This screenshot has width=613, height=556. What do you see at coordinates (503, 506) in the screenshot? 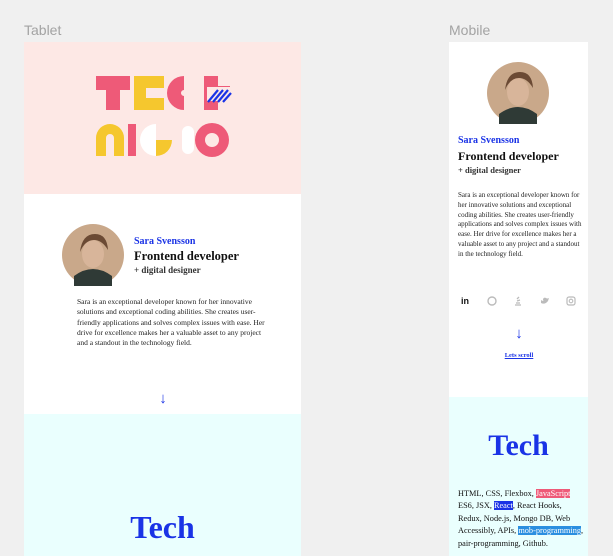
I see `highlighted-tech-3: React` at bounding box center [503, 506].